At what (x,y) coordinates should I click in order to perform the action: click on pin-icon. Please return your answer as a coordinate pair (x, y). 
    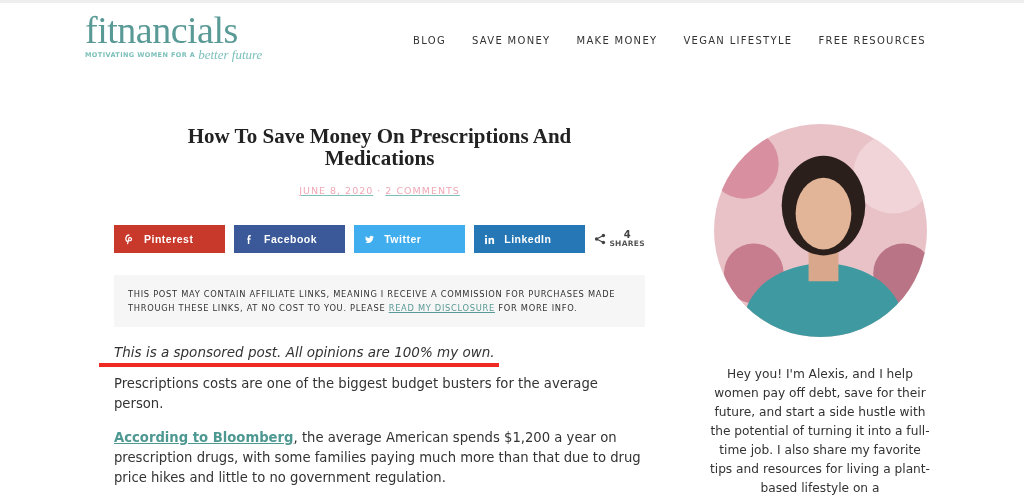
    Looking at the image, I should click on (129, 239).